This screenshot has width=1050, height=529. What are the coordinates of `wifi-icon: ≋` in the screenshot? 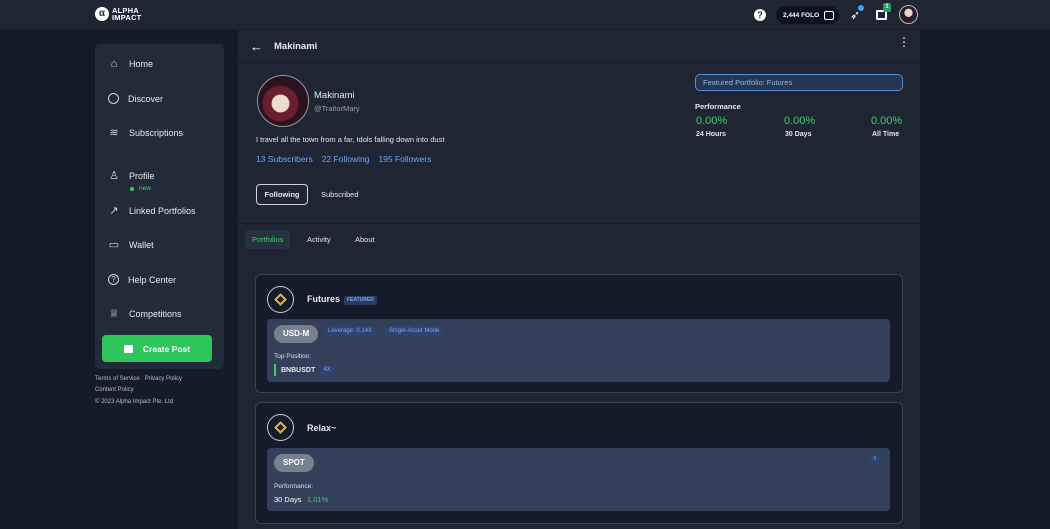 It's located at (114, 133).